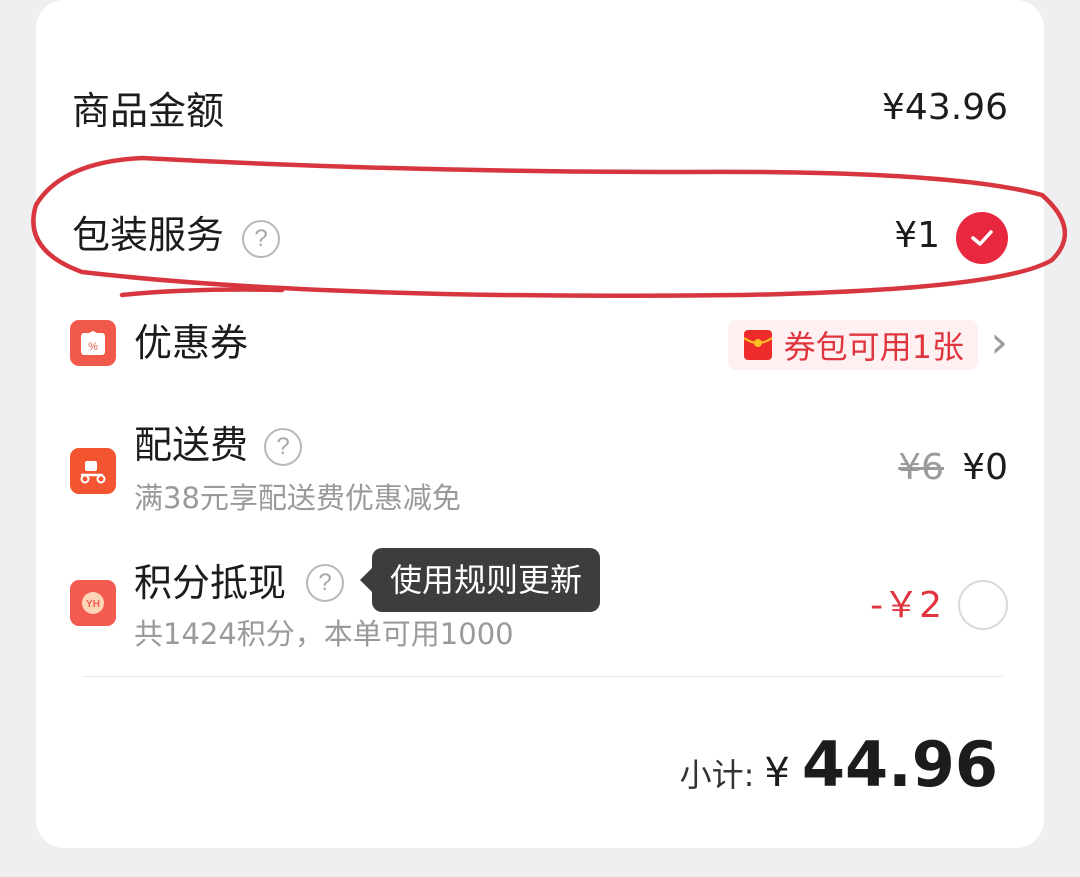 The image size is (1080, 877). Describe the element at coordinates (325, 583) in the screenshot. I see `points-help-icon: ?` at that location.